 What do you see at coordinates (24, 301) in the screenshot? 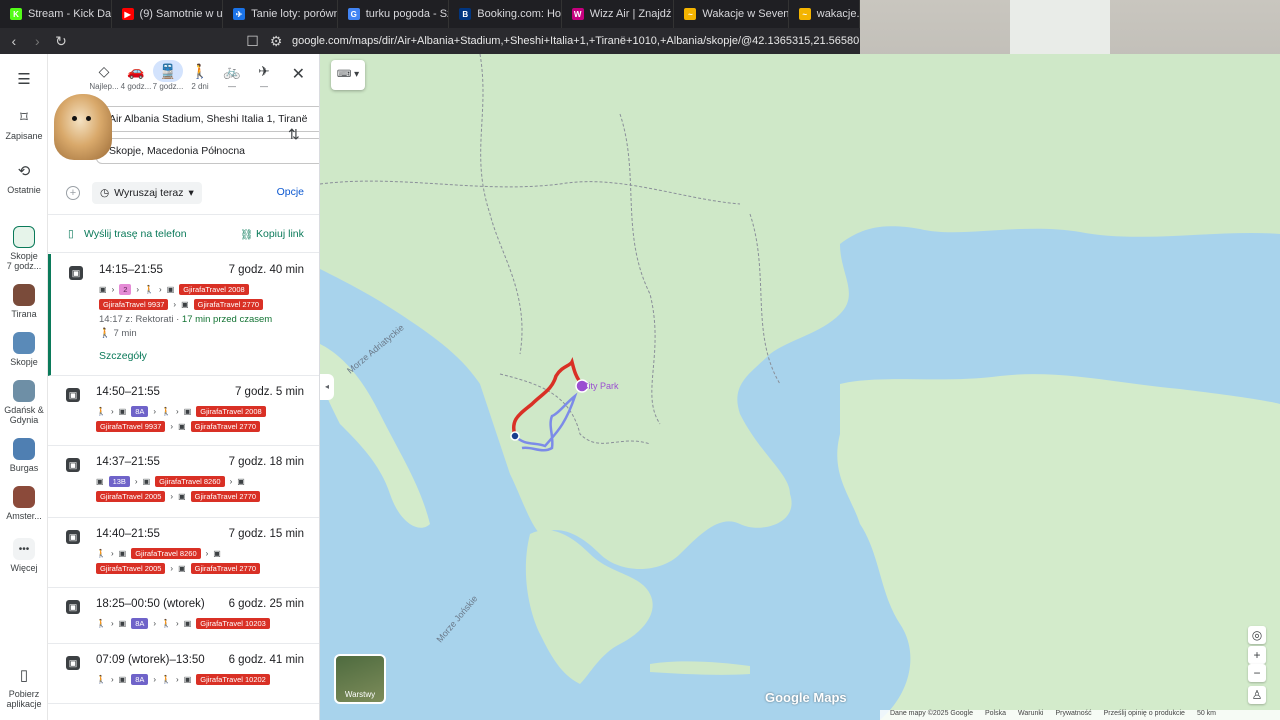
I see `rail-recent-place: Tirana` at bounding box center [24, 301].